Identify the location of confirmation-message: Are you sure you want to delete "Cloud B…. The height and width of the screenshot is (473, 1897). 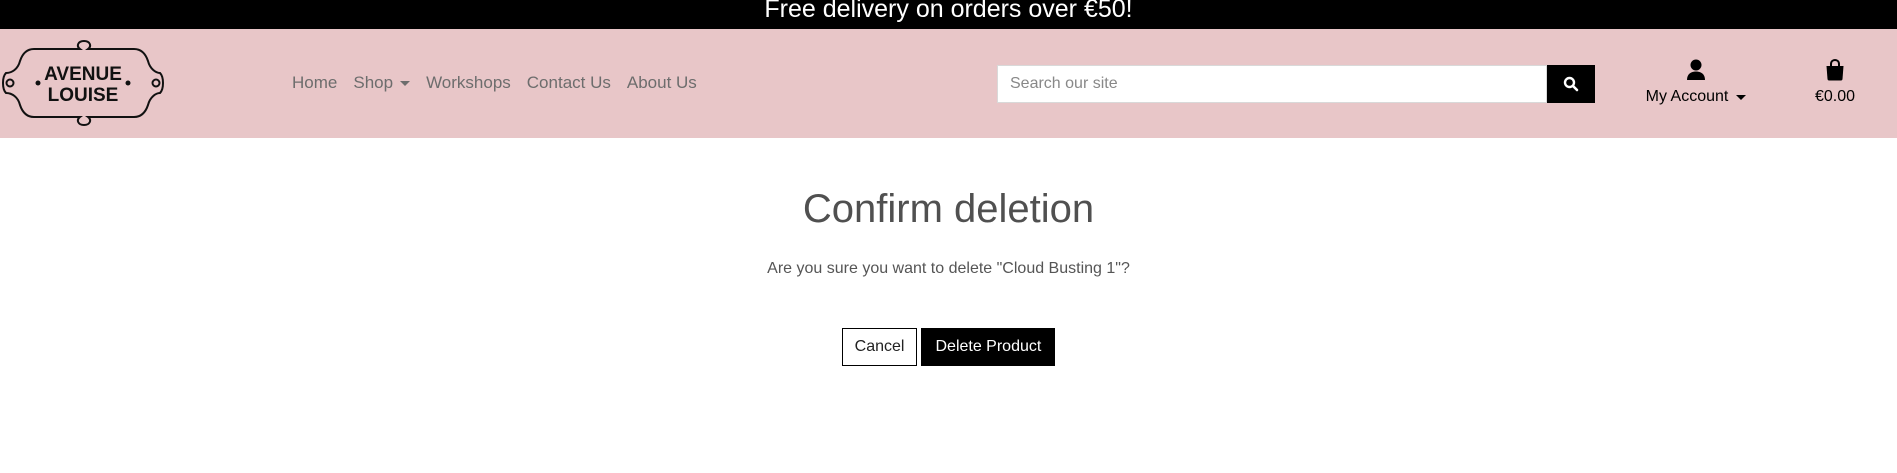
(948, 268).